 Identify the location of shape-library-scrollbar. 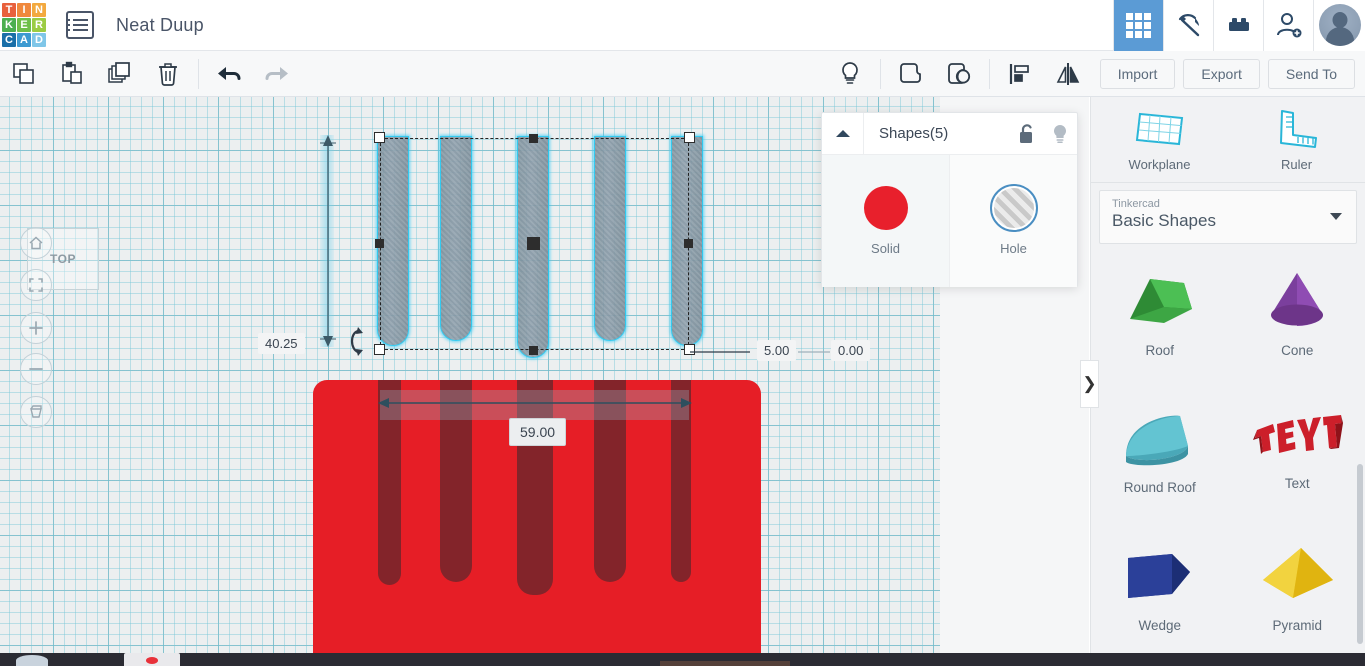
(1360, 554).